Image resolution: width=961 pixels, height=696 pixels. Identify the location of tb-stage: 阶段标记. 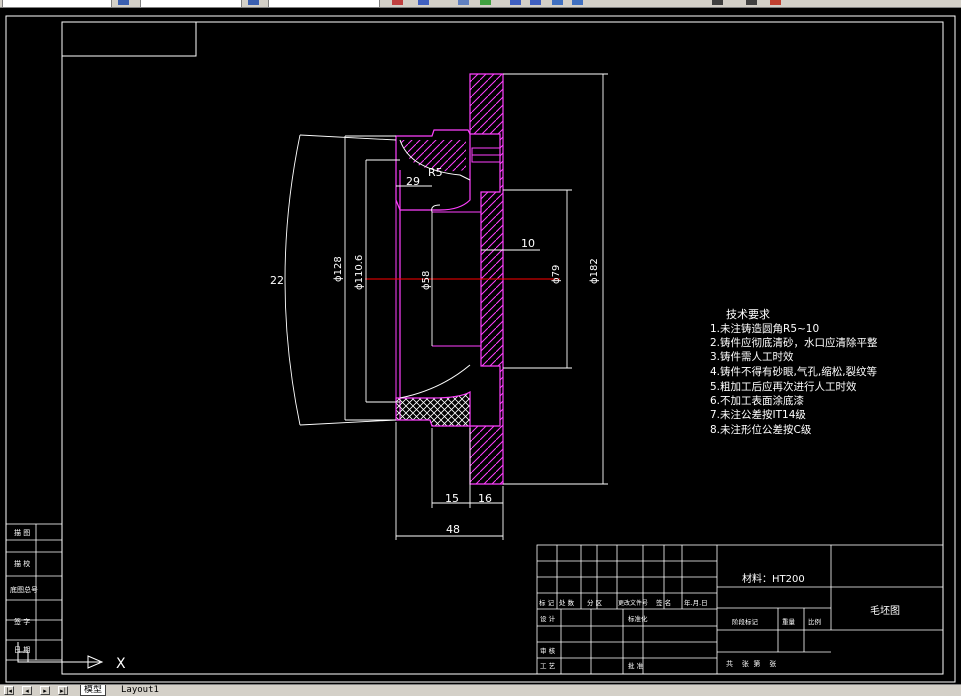
(745, 621).